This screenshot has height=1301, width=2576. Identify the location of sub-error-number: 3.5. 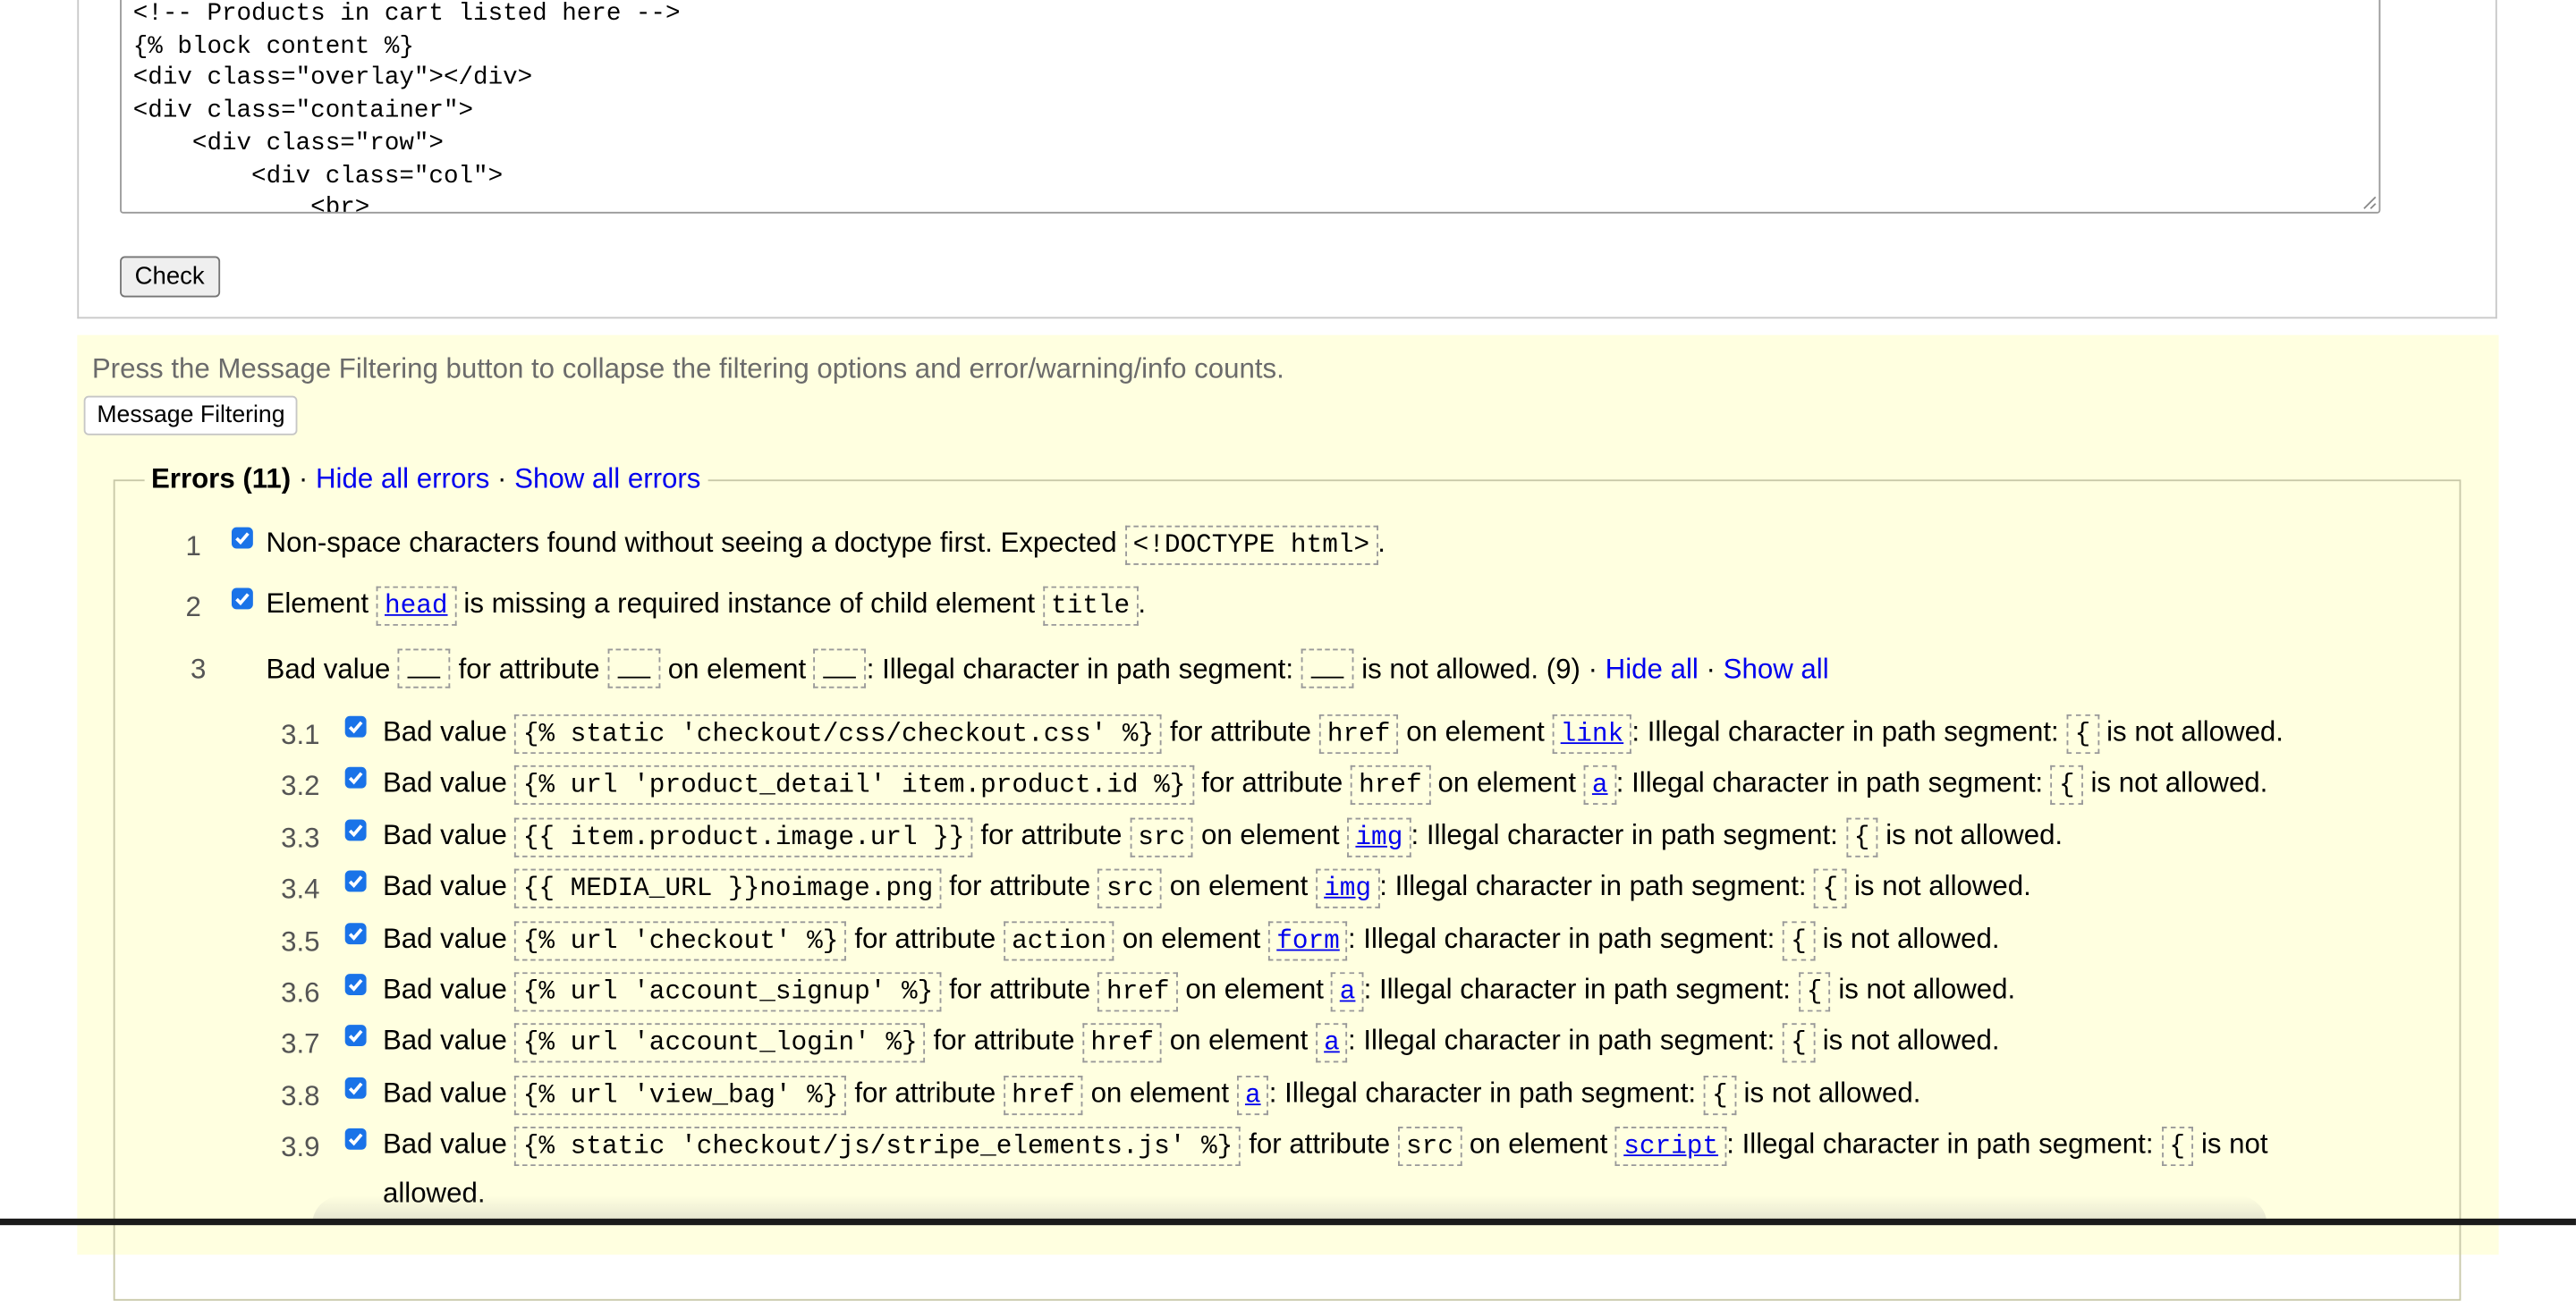
(300, 942).